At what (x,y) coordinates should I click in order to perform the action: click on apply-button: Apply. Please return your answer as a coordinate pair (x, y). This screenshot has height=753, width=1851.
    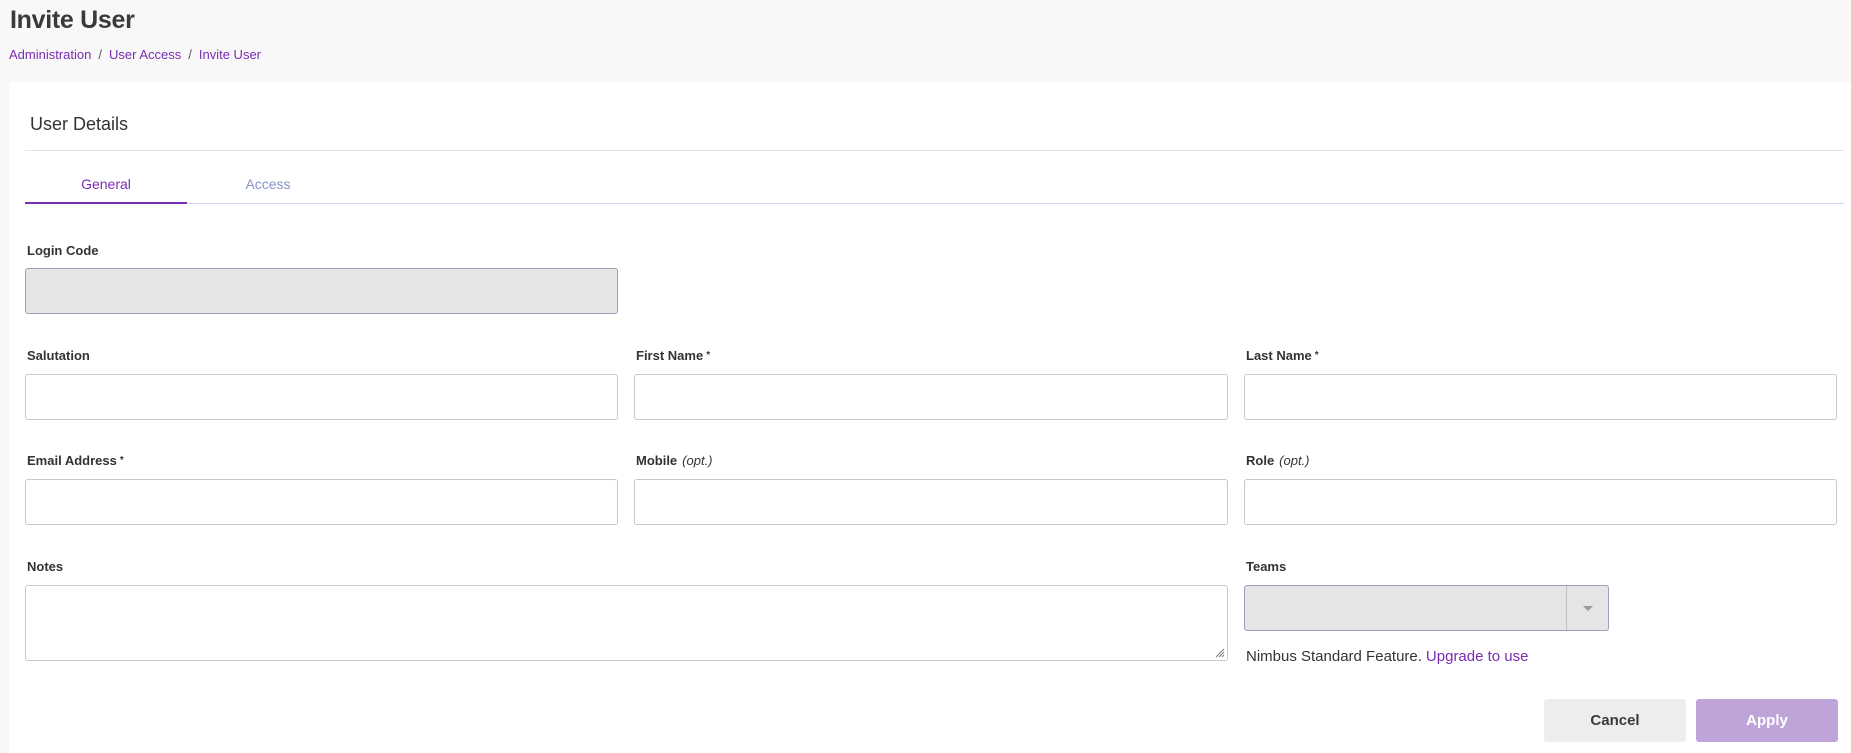
    Looking at the image, I should click on (1767, 720).